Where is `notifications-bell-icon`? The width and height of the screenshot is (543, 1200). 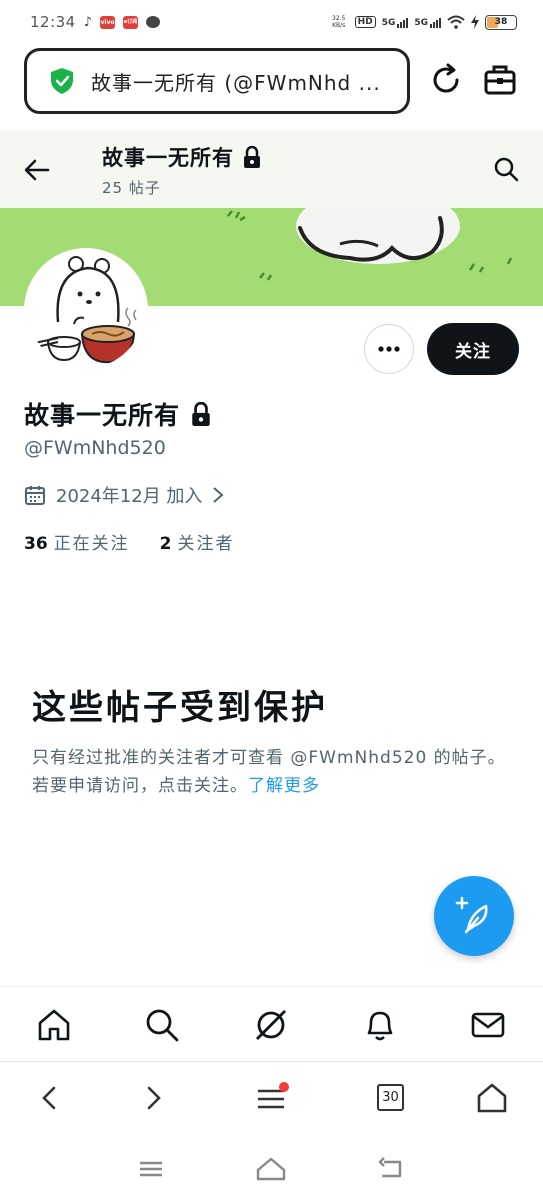
notifications-bell-icon is located at coordinates (380, 1025).